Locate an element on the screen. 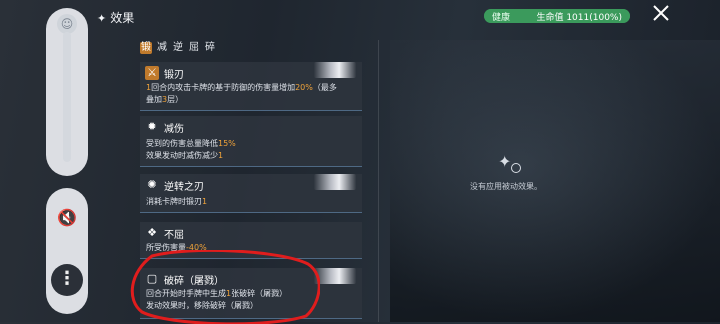 The image size is (720, 324). description-line: 叠加3层） is located at coordinates (165, 99).